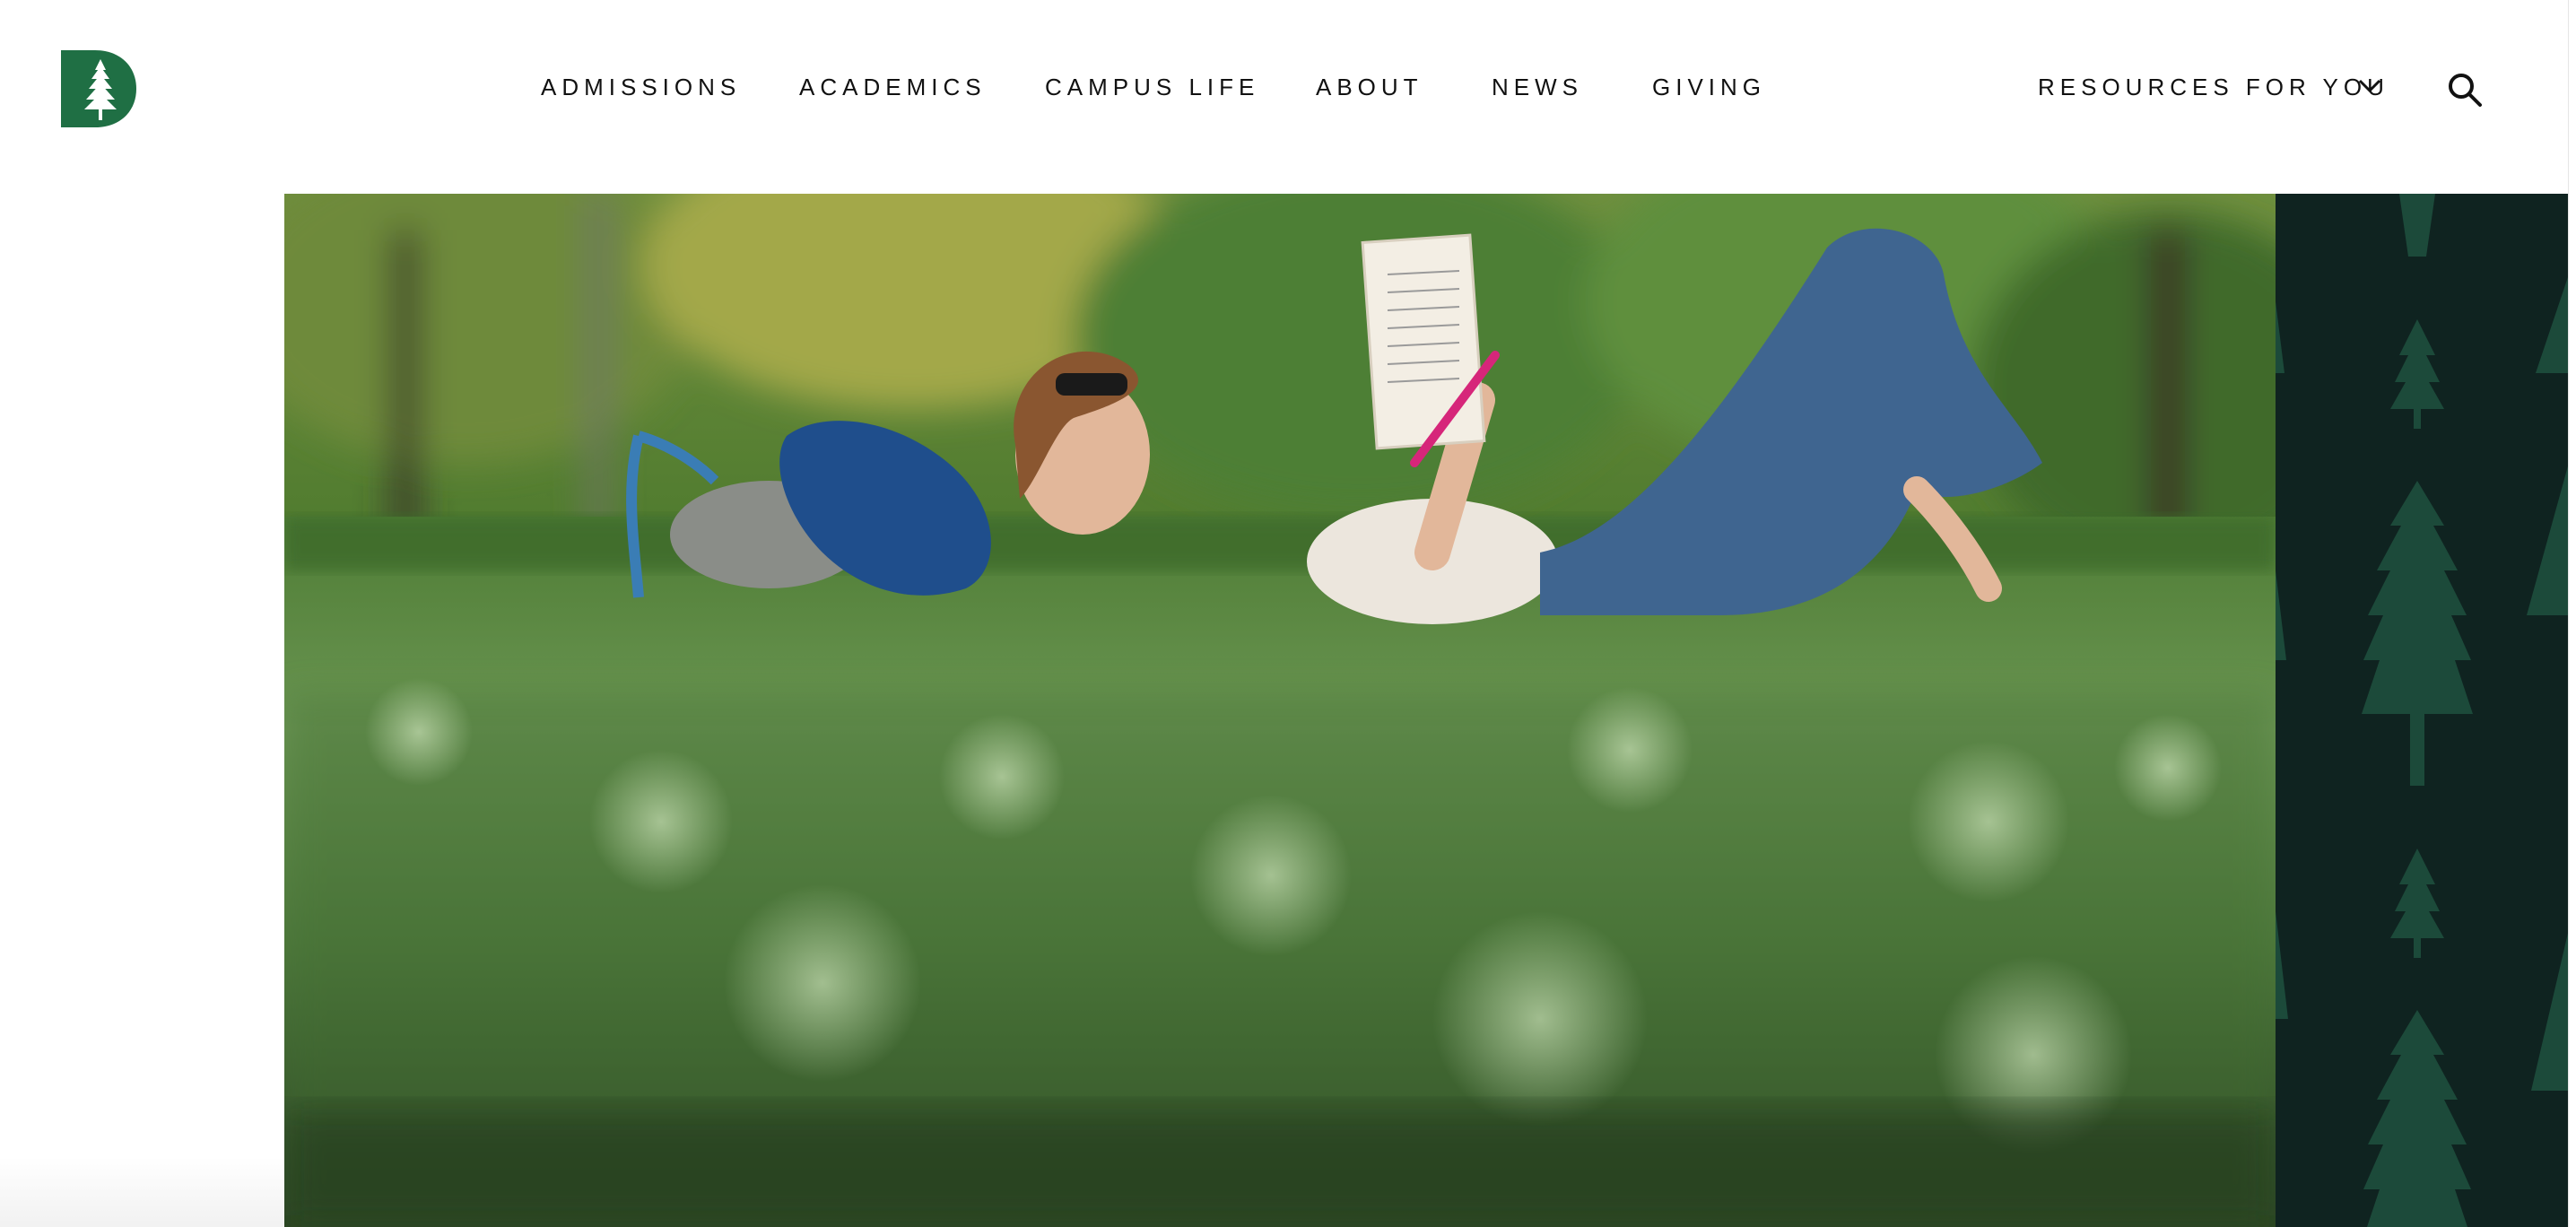 This screenshot has width=2576, height=1227. Describe the element at coordinates (1369, 87) in the screenshot. I see `nav-about: ABOUT` at that location.